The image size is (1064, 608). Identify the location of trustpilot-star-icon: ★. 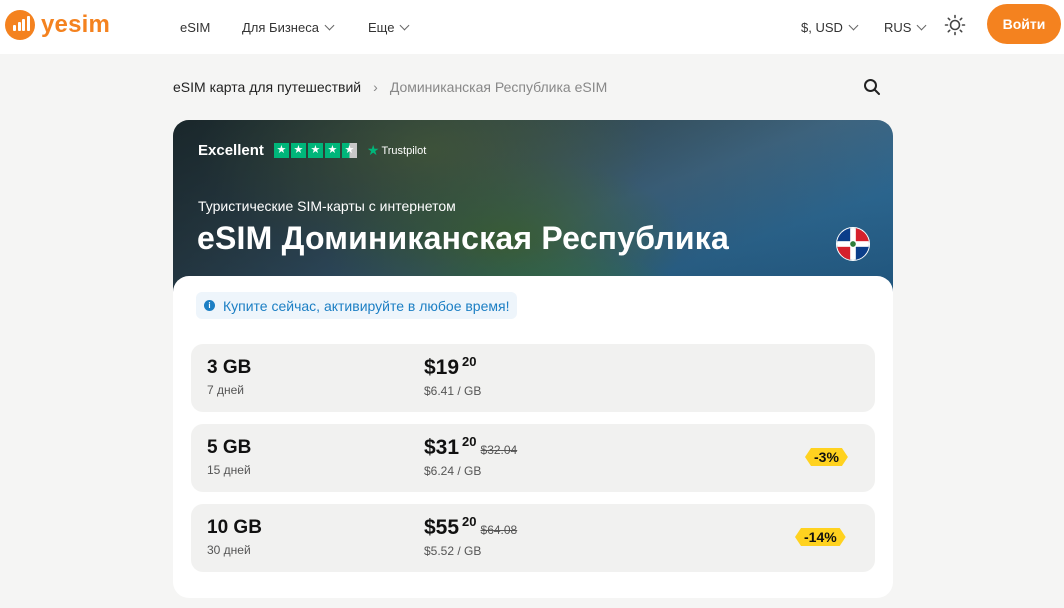
(373, 150).